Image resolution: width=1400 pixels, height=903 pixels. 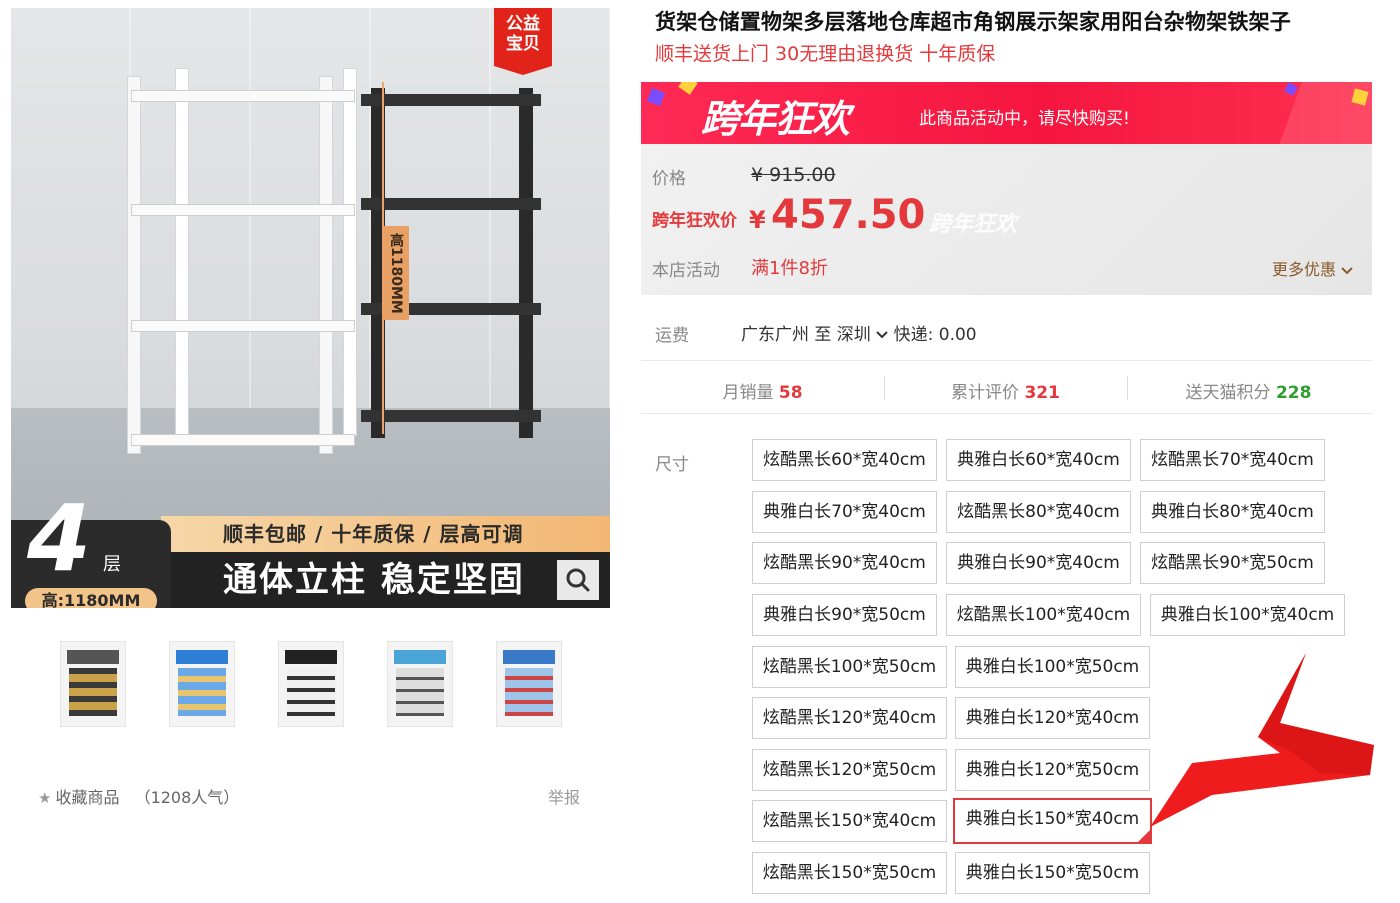 I want to click on layer-count-box: 4 层 高:1180MM, so click(x=91, y=546).